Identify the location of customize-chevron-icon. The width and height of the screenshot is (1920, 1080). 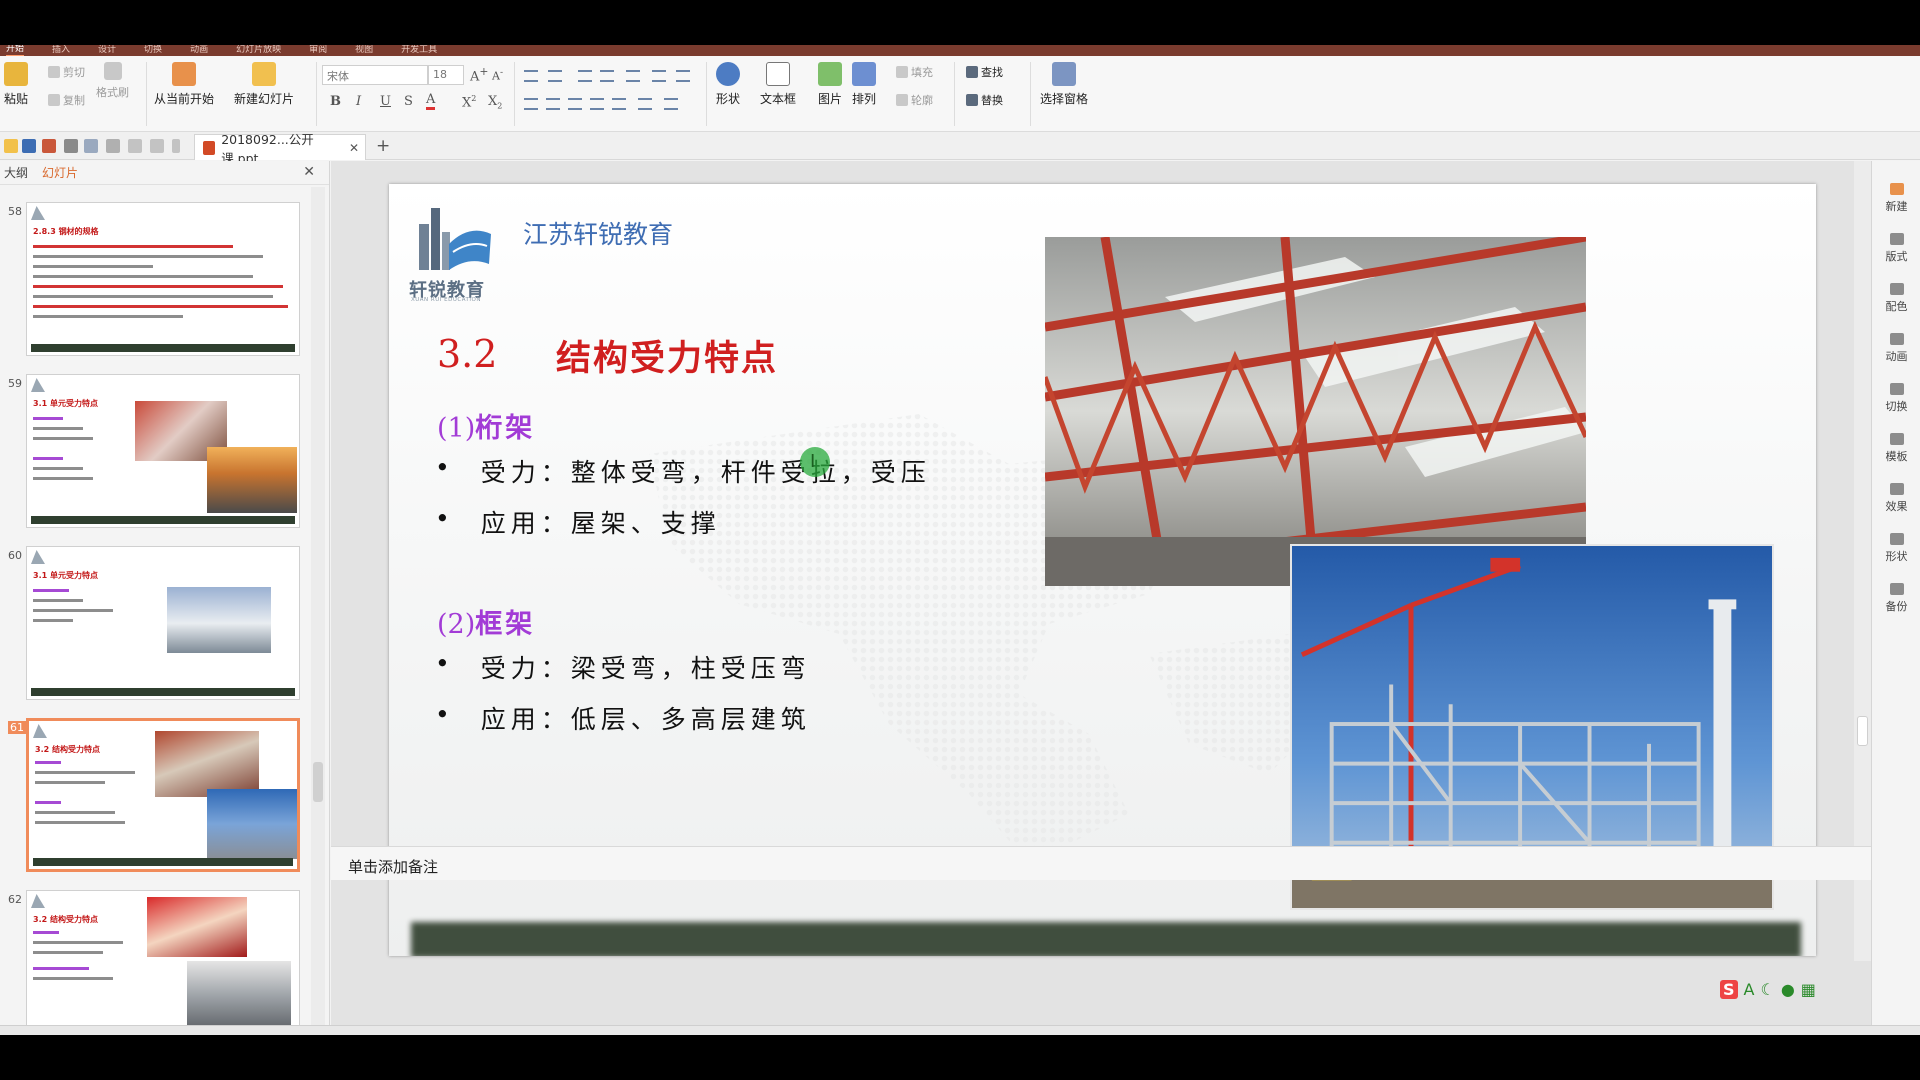
(176, 146).